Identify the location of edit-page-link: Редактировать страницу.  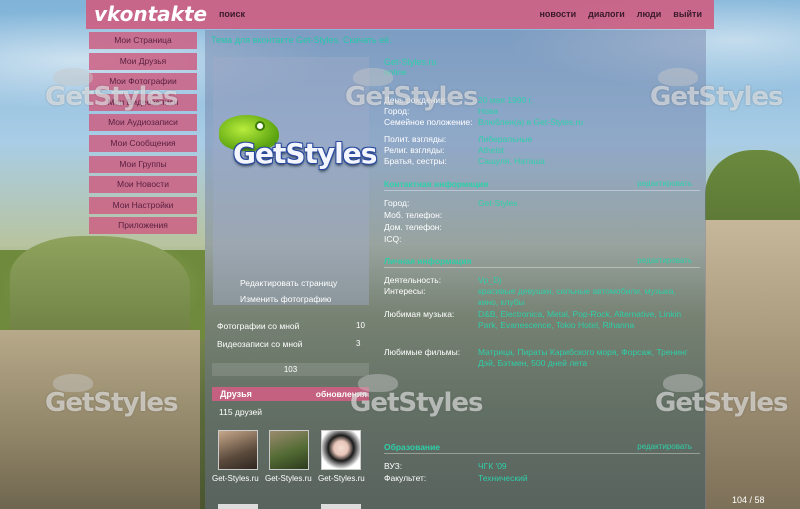
(288, 283).